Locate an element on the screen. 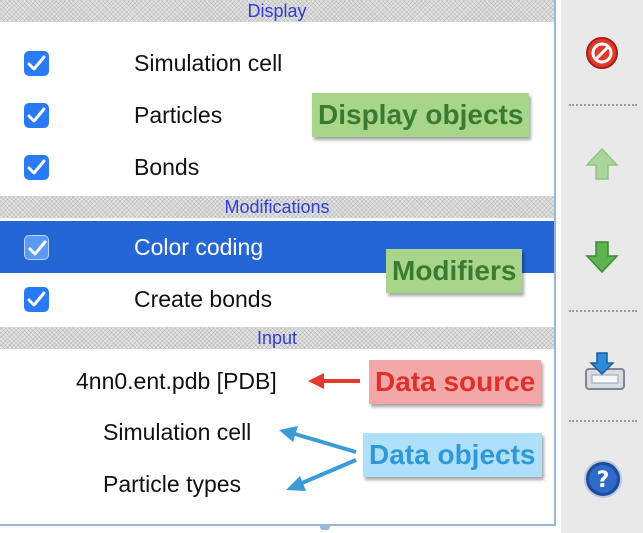  delete-button is located at coordinates (602, 52).